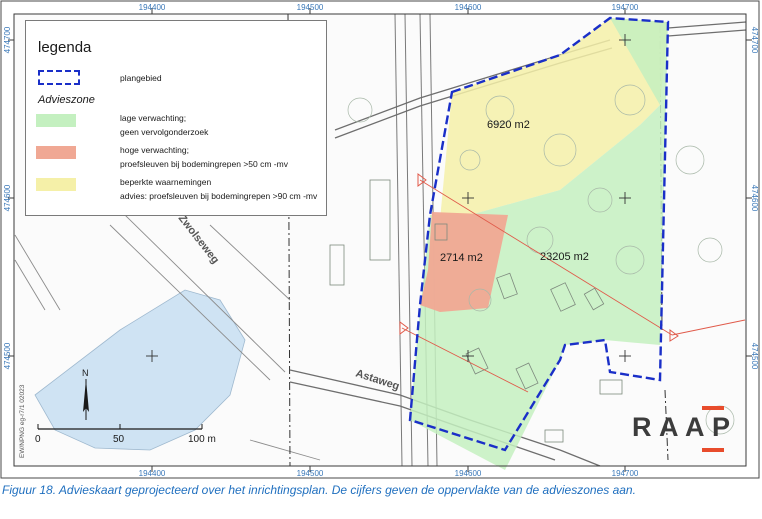 This screenshot has height=519, width=762. I want to click on scalebar-label-100: 100 m, so click(202, 439).